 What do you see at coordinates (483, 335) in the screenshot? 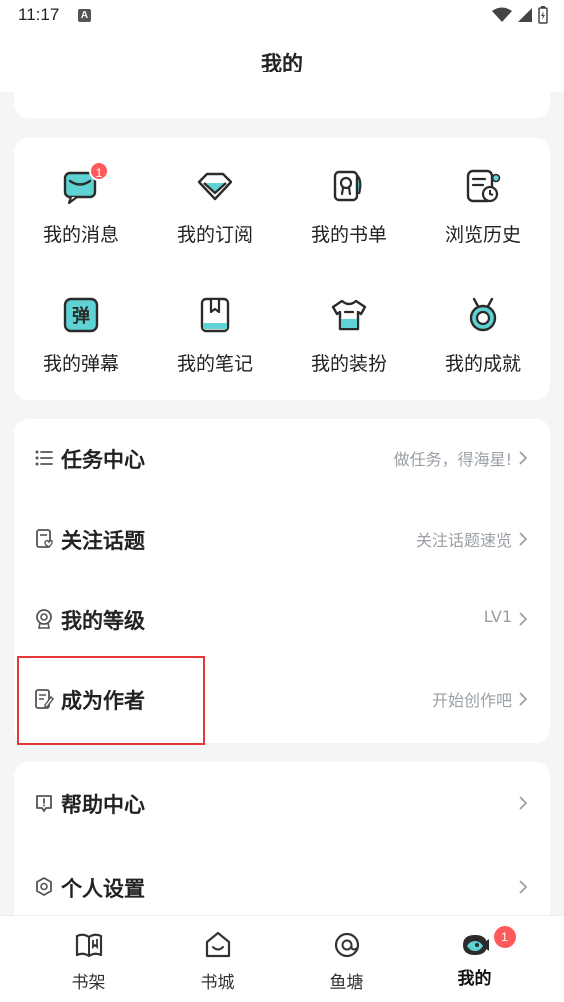
I see `grid-item-achievements: 我的成就` at bounding box center [483, 335].